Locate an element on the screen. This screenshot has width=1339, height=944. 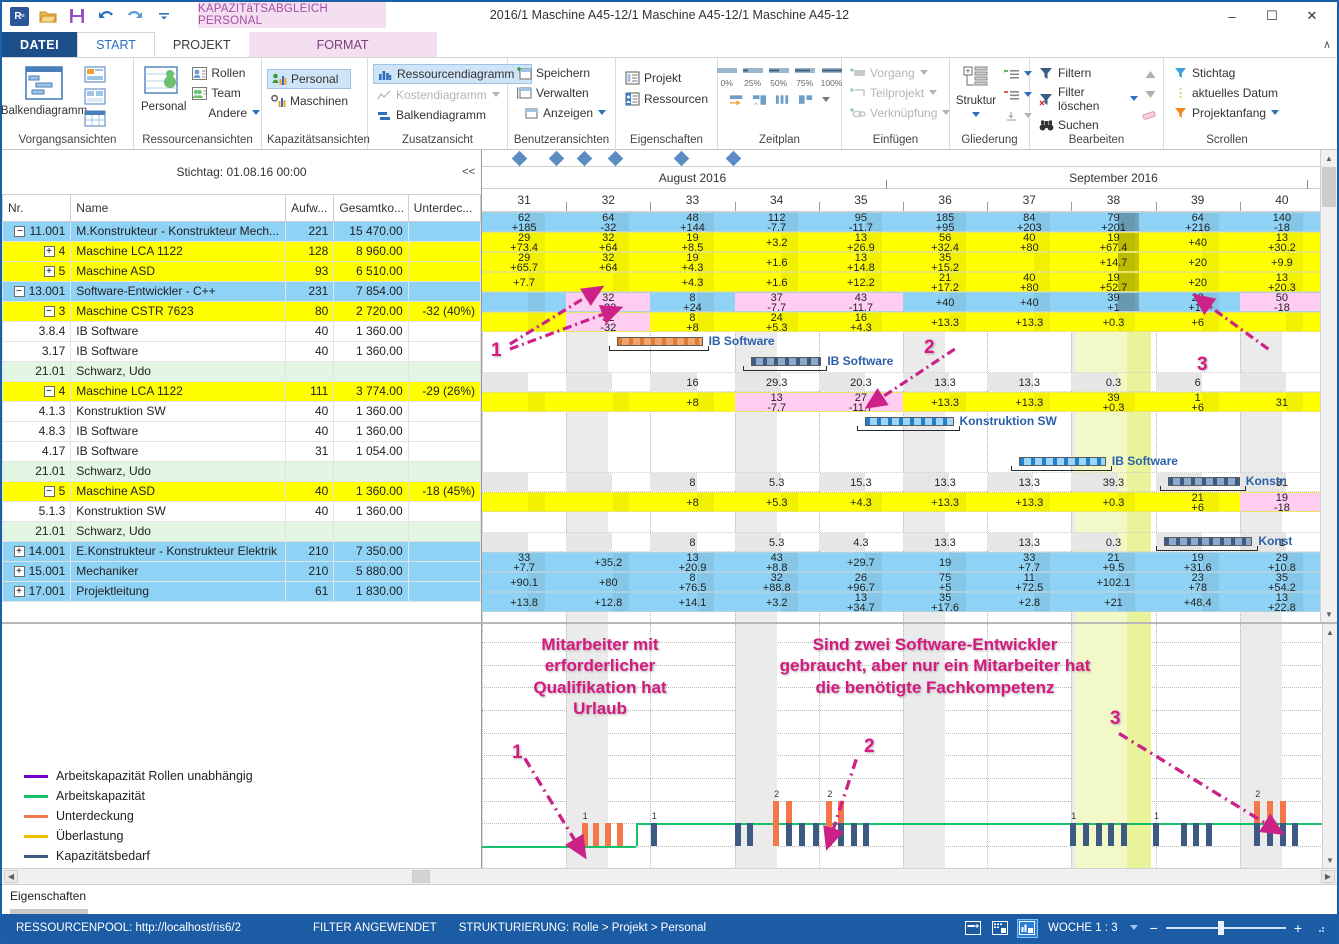
scroll-up-button: ▲ is located at coordinates (1329, 158).